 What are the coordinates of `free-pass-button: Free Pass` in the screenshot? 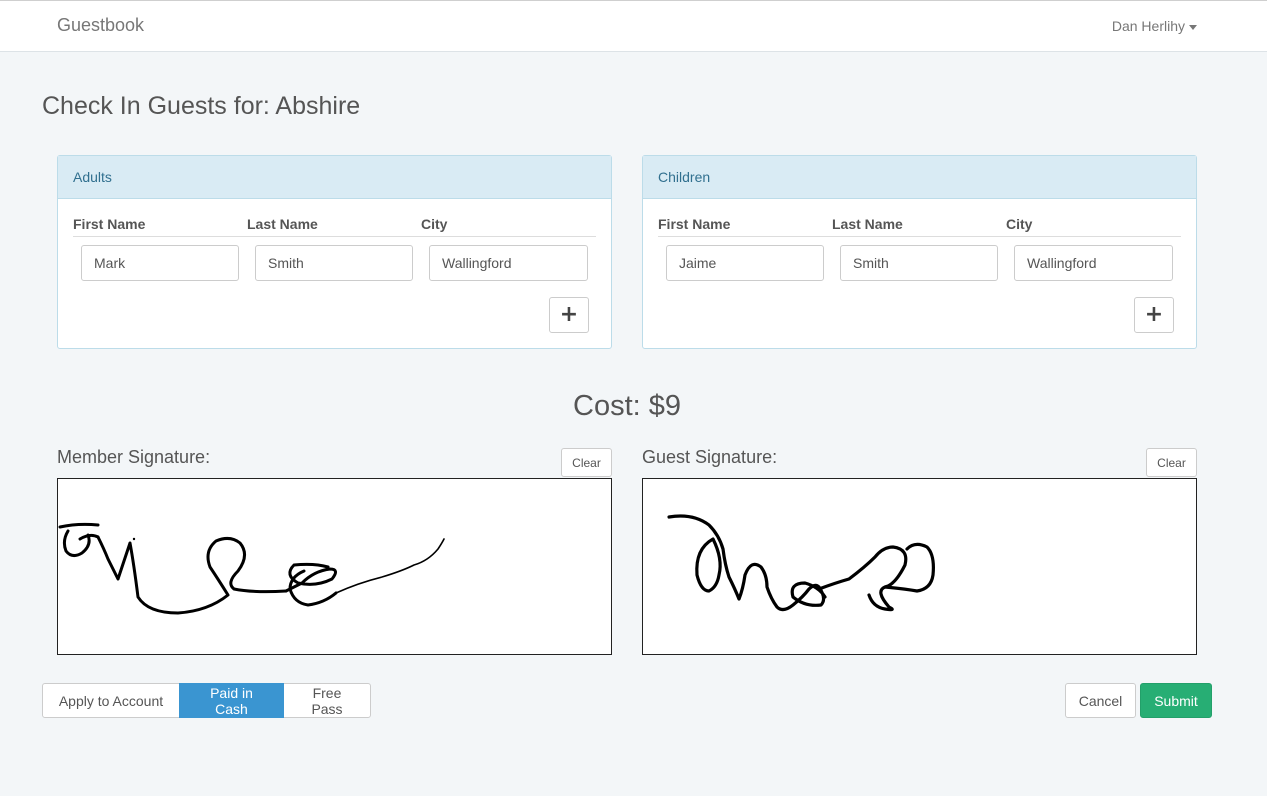 It's located at (327, 700).